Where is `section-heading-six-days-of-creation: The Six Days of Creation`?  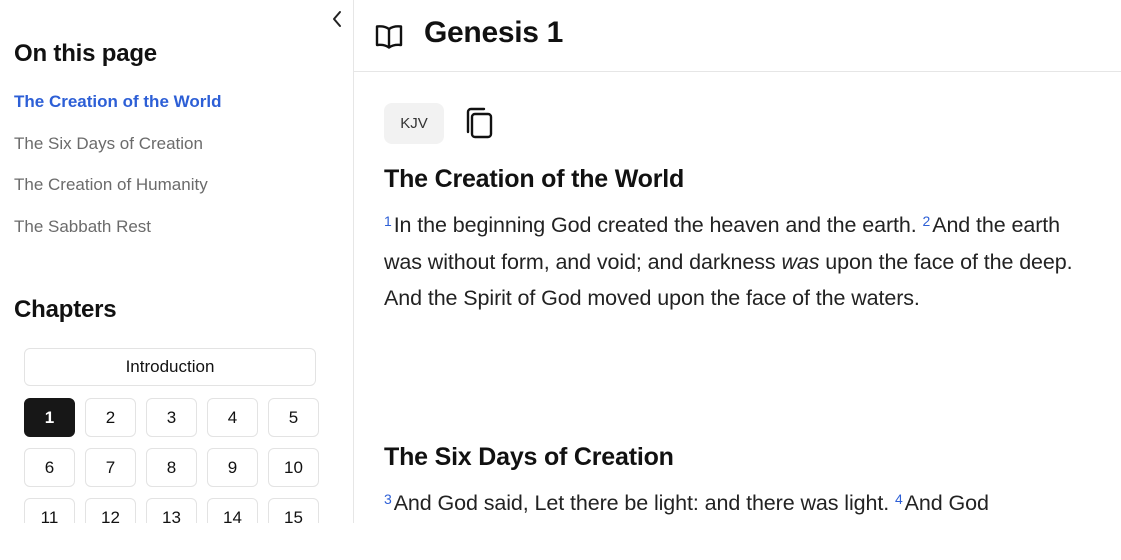 section-heading-six-days-of-creation: The Six Days of Creation is located at coordinates (529, 457).